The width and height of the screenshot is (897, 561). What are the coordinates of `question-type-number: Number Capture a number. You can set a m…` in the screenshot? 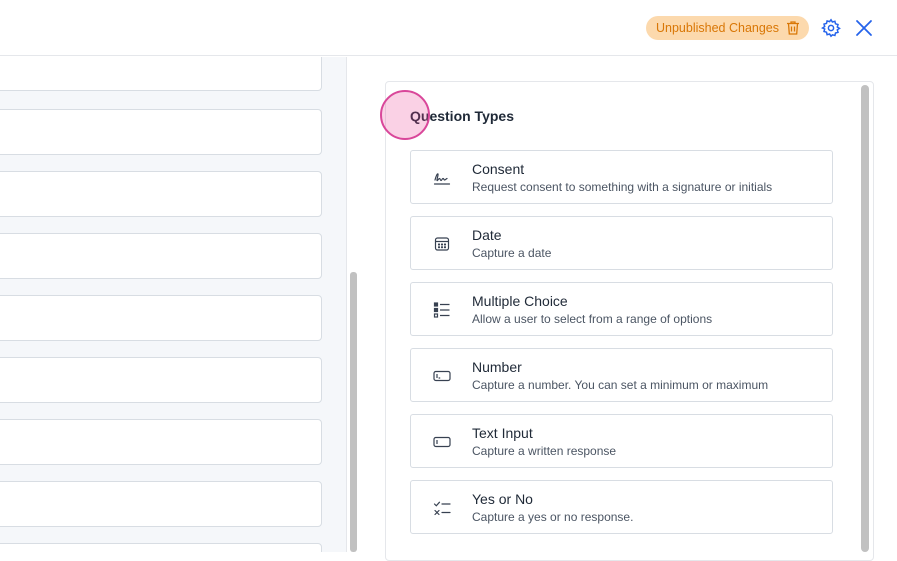 It's located at (621, 375).